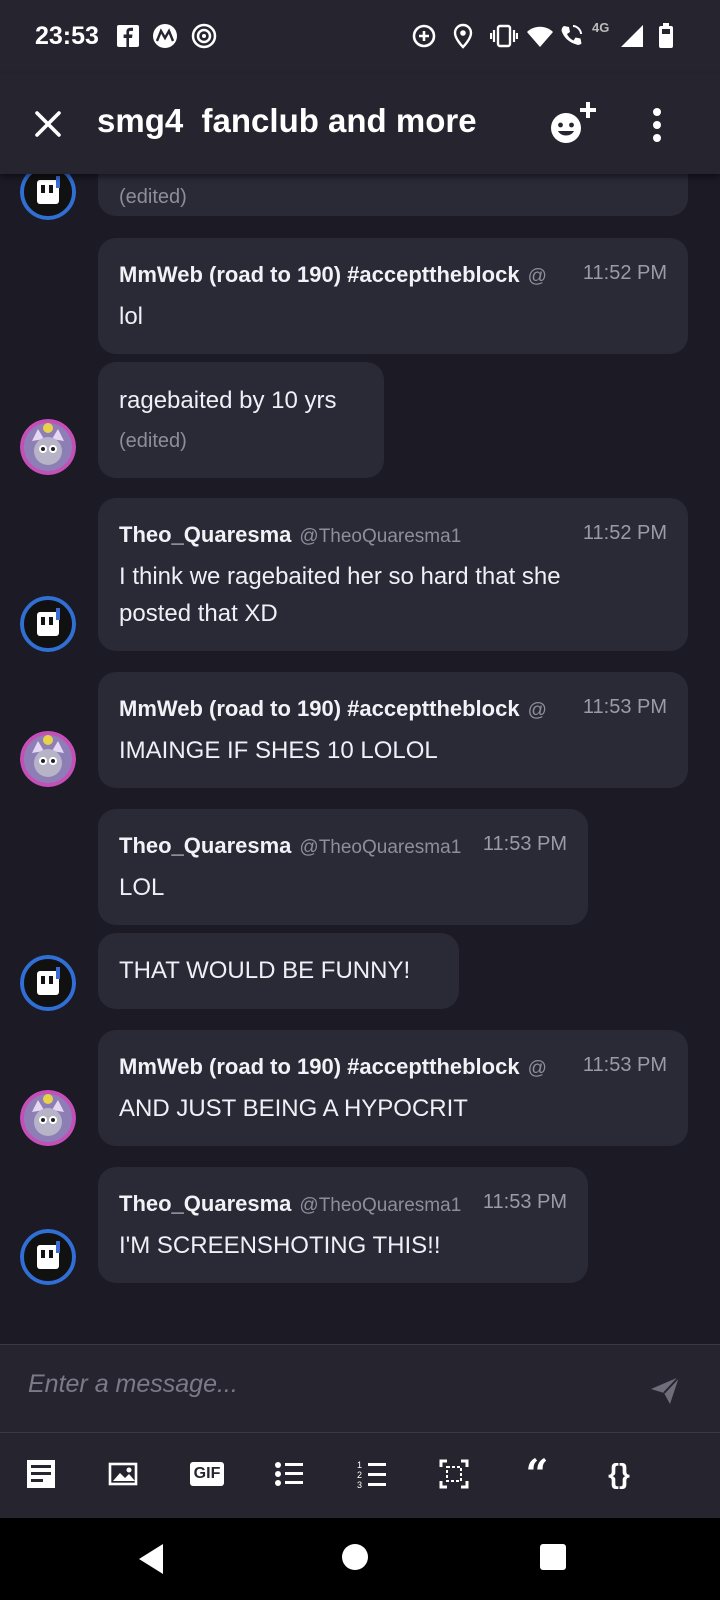  Describe the element at coordinates (657, 125) in the screenshot. I see `more-options-icon` at that location.